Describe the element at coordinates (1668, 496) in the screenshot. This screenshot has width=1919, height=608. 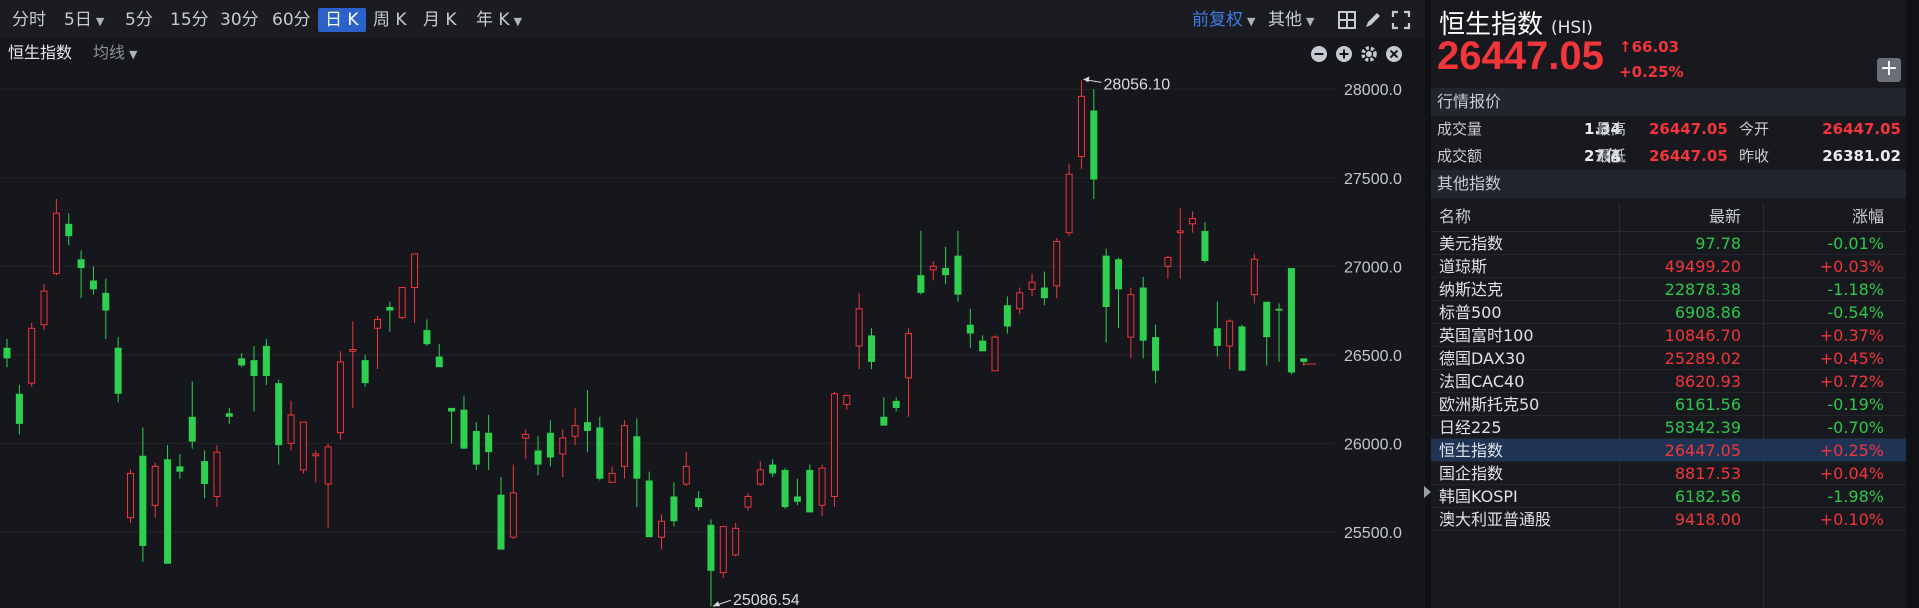
I see `index-row: 韩国KOSPI 6182.56 -1.98%` at that location.